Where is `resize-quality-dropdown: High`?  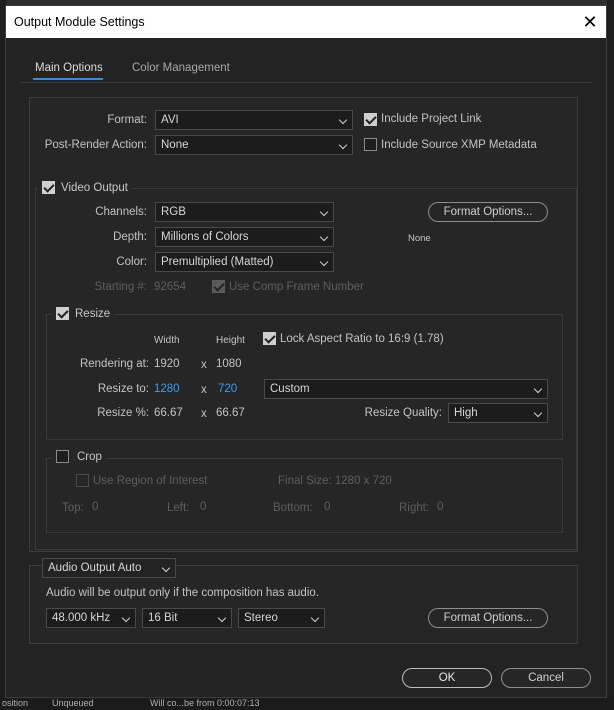
resize-quality-dropdown: High is located at coordinates (498, 413).